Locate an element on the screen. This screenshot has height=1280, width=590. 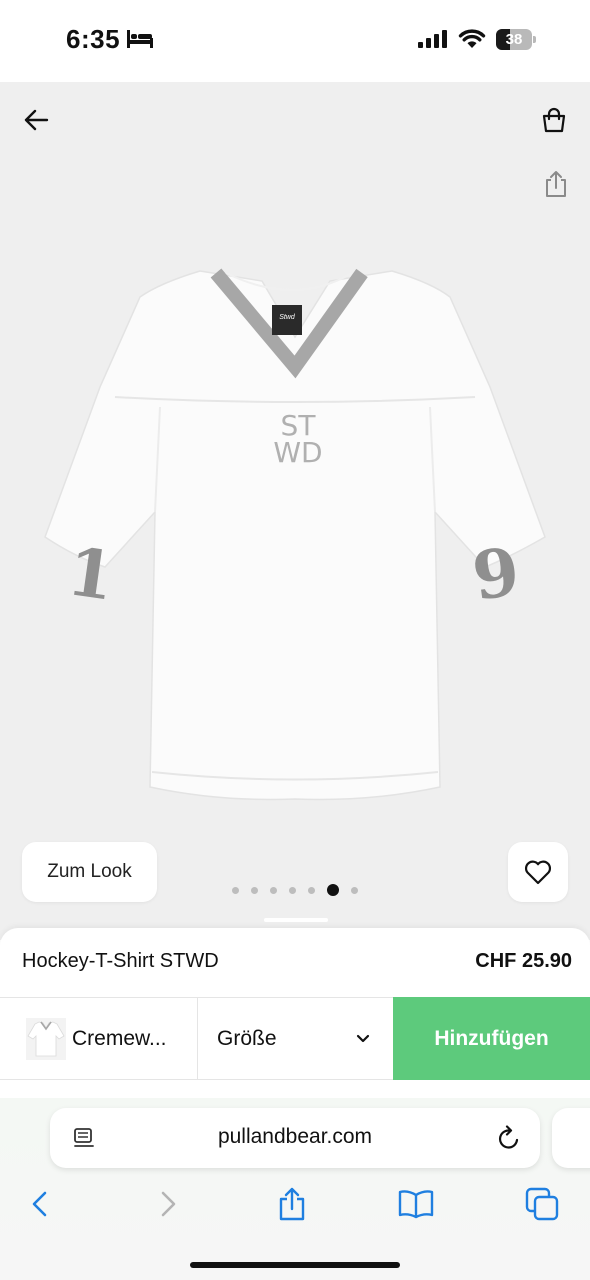
browser-tabs-button is located at coordinates (542, 1204).